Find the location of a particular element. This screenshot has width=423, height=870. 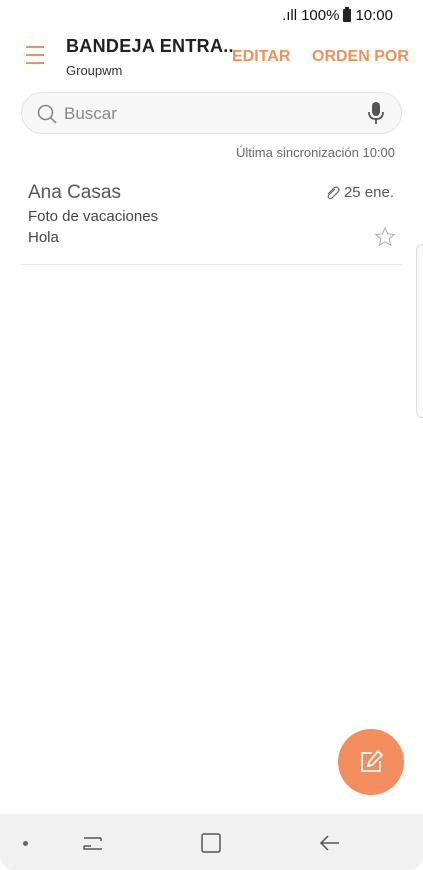

hamburger-icon is located at coordinates (36, 55).